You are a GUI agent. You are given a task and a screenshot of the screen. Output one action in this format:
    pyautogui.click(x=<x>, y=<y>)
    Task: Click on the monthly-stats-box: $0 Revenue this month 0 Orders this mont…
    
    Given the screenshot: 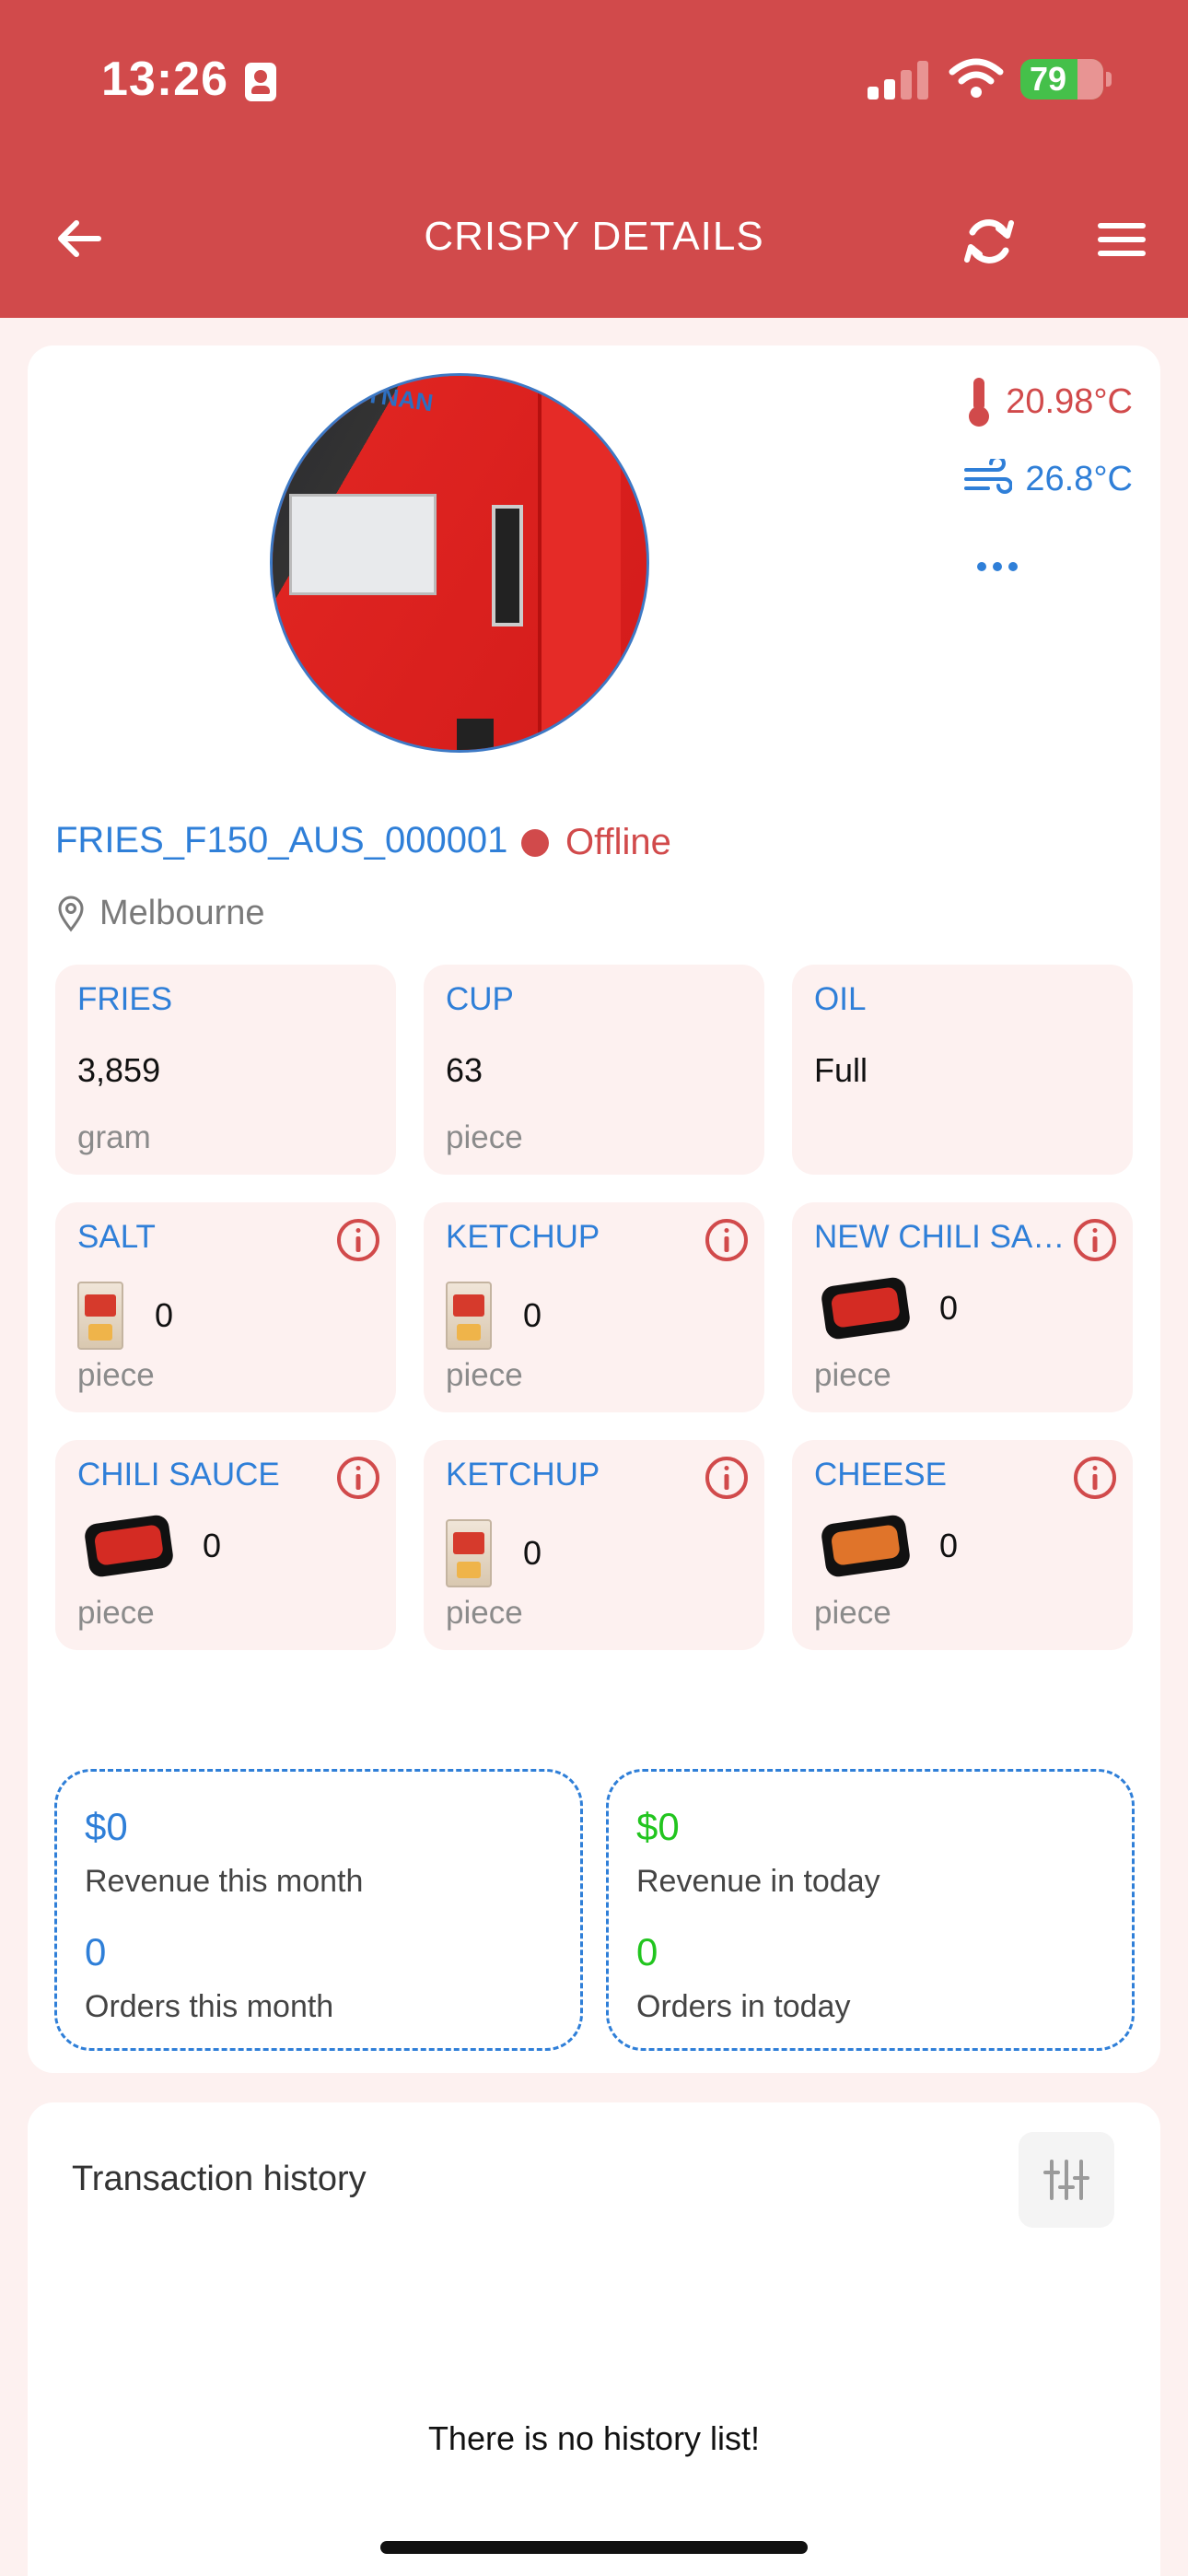 What is the action you would take?
    pyautogui.click(x=318, y=1910)
    